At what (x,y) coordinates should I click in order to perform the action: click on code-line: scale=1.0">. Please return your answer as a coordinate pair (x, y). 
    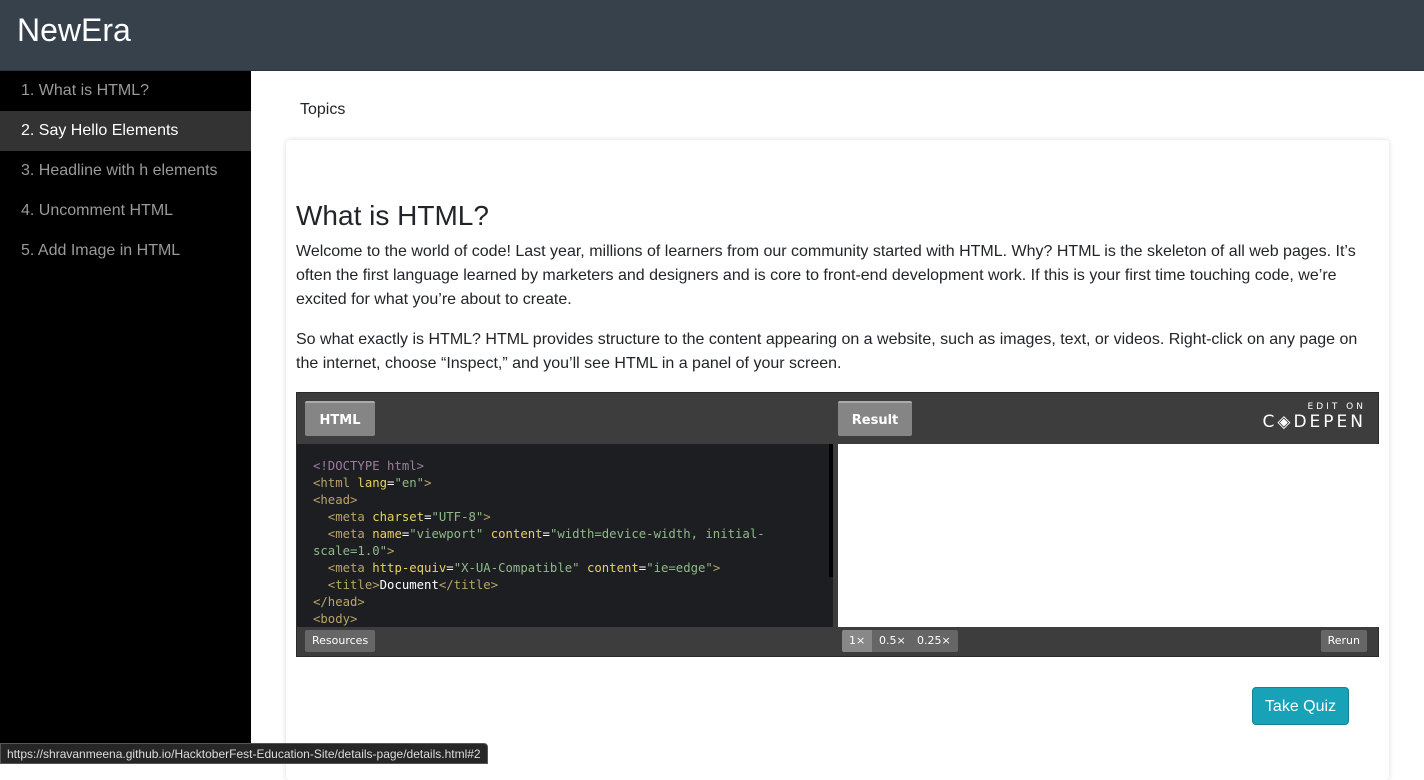
    Looking at the image, I should click on (573, 551).